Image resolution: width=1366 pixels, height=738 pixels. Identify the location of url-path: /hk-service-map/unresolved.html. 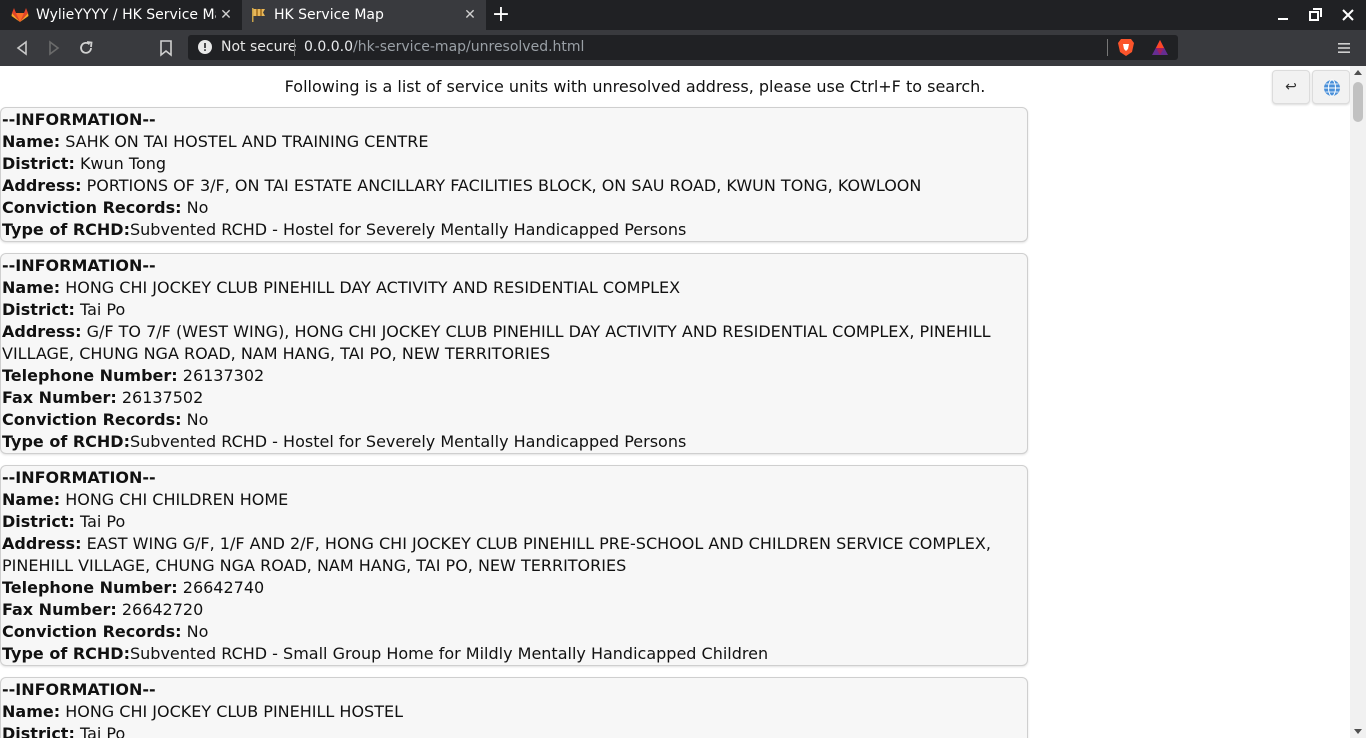
(468, 47).